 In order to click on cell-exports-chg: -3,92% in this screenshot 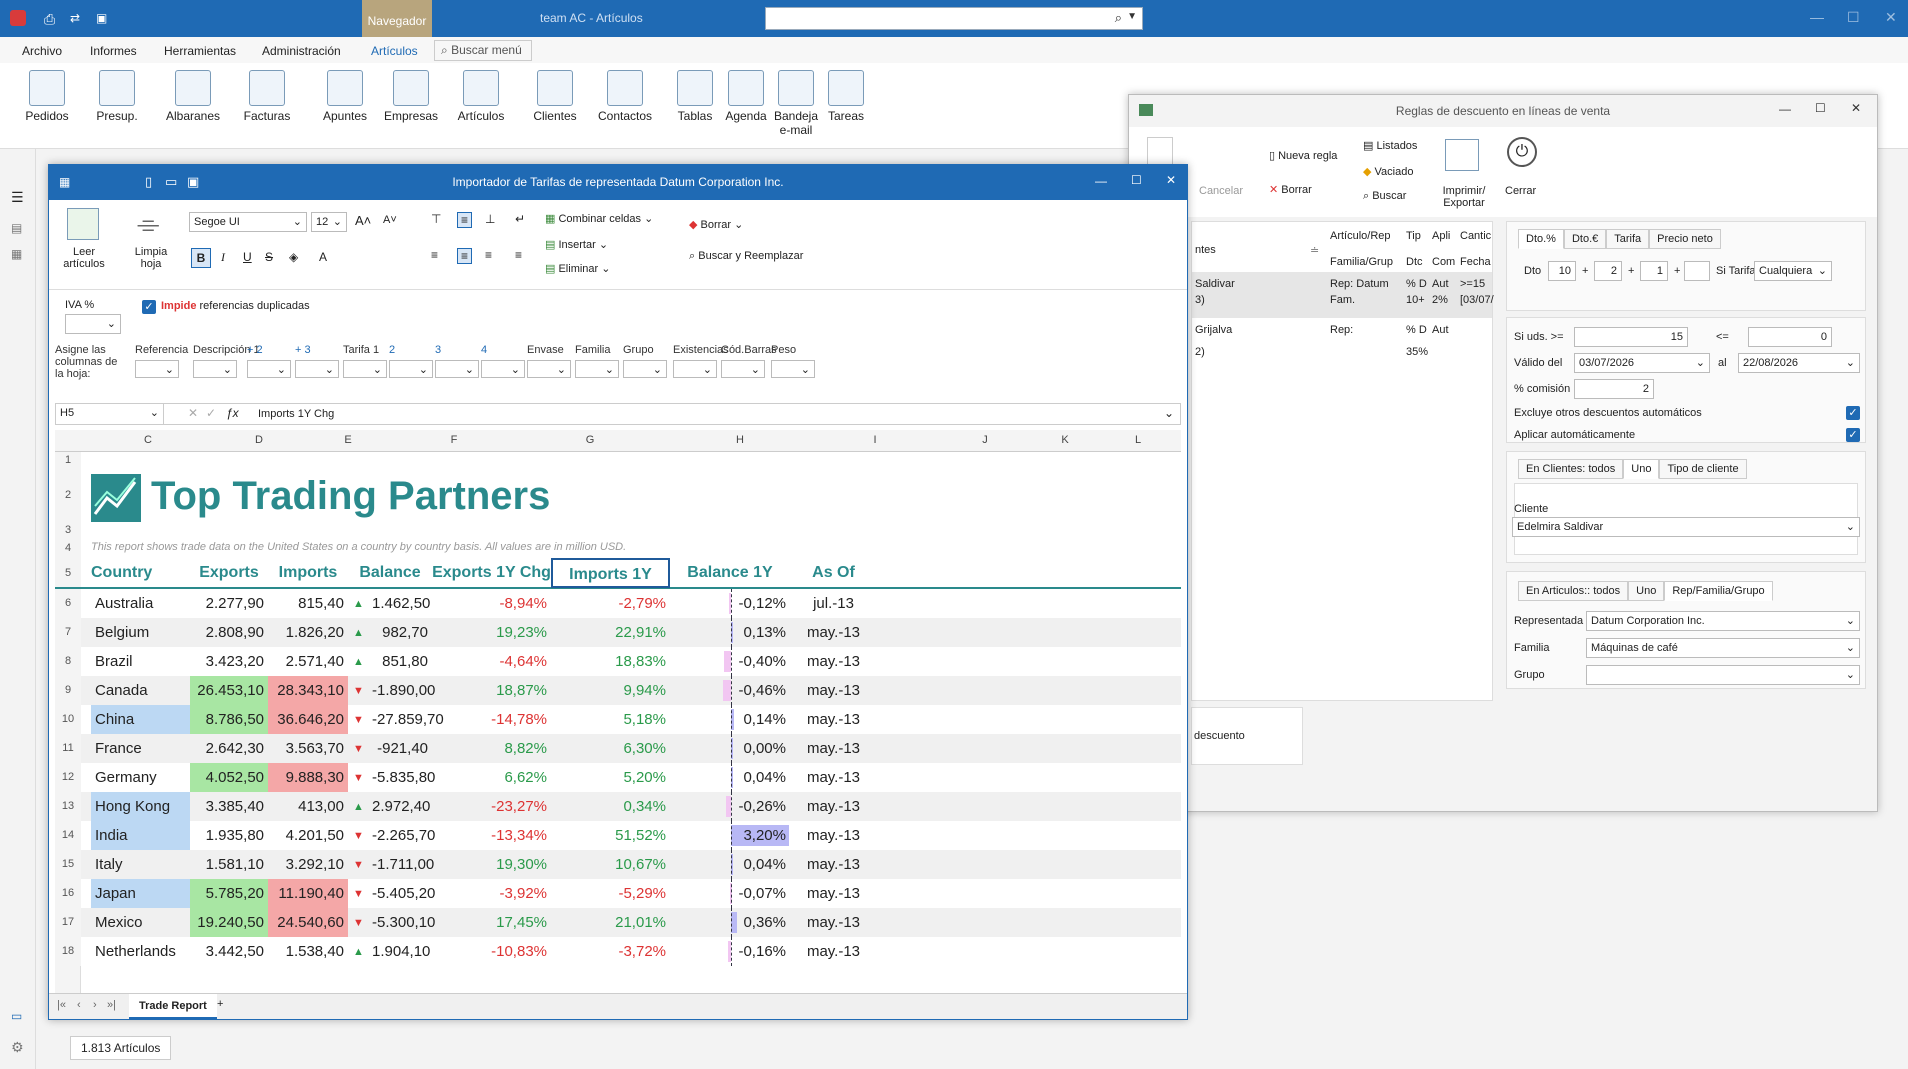, I will do `click(491, 893)`.